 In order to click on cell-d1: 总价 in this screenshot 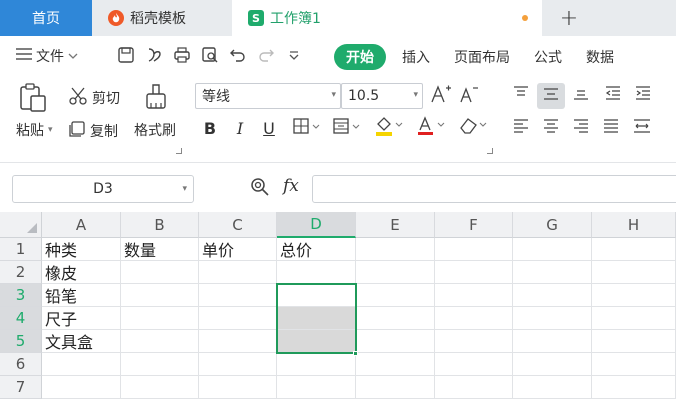, I will do `click(316, 249)`.